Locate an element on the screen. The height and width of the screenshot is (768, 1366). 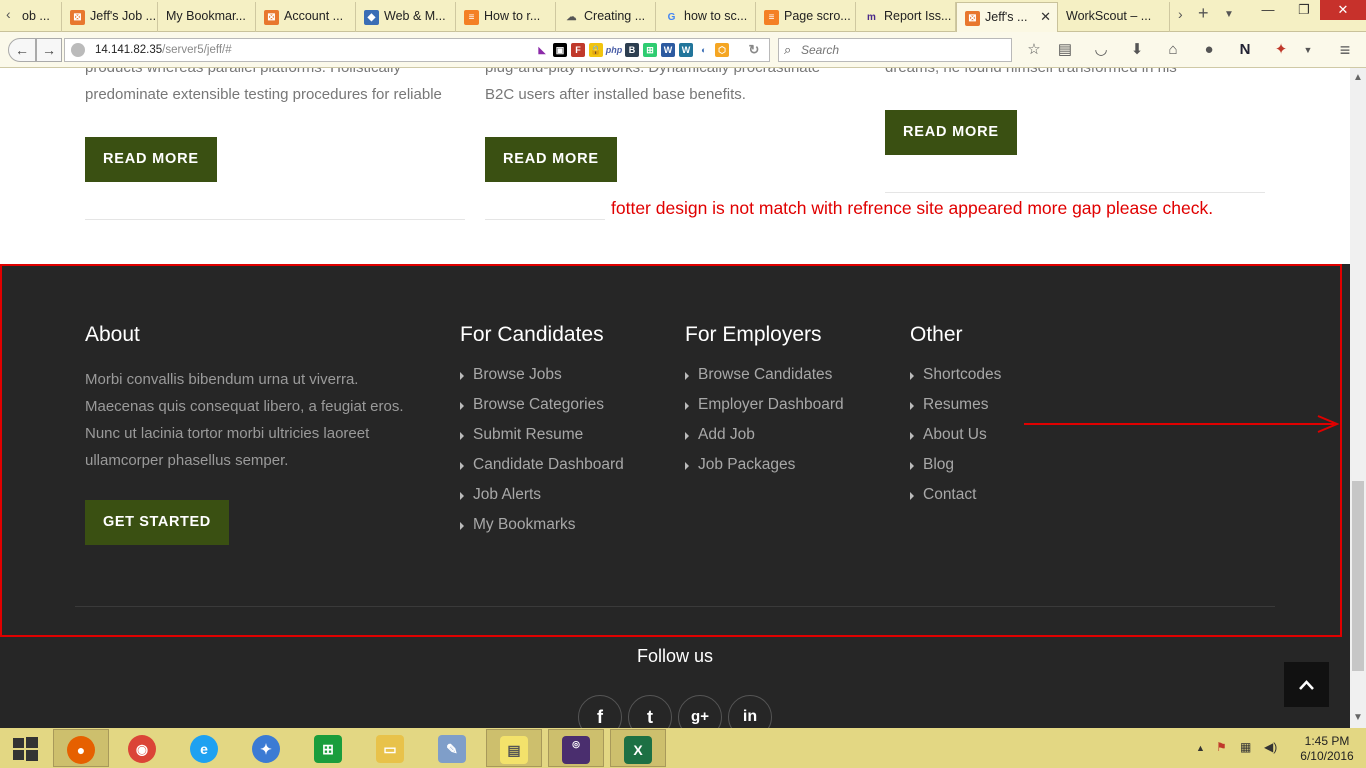
addon-icon: F is located at coordinates (578, 50).